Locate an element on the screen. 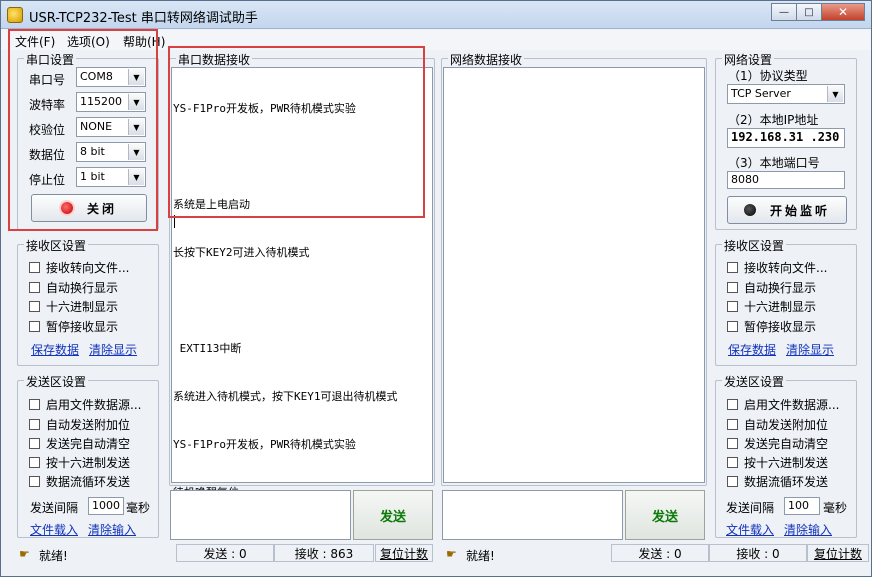 This screenshot has width=872, height=577. start-listen-button: 开始监听 is located at coordinates (787, 210).